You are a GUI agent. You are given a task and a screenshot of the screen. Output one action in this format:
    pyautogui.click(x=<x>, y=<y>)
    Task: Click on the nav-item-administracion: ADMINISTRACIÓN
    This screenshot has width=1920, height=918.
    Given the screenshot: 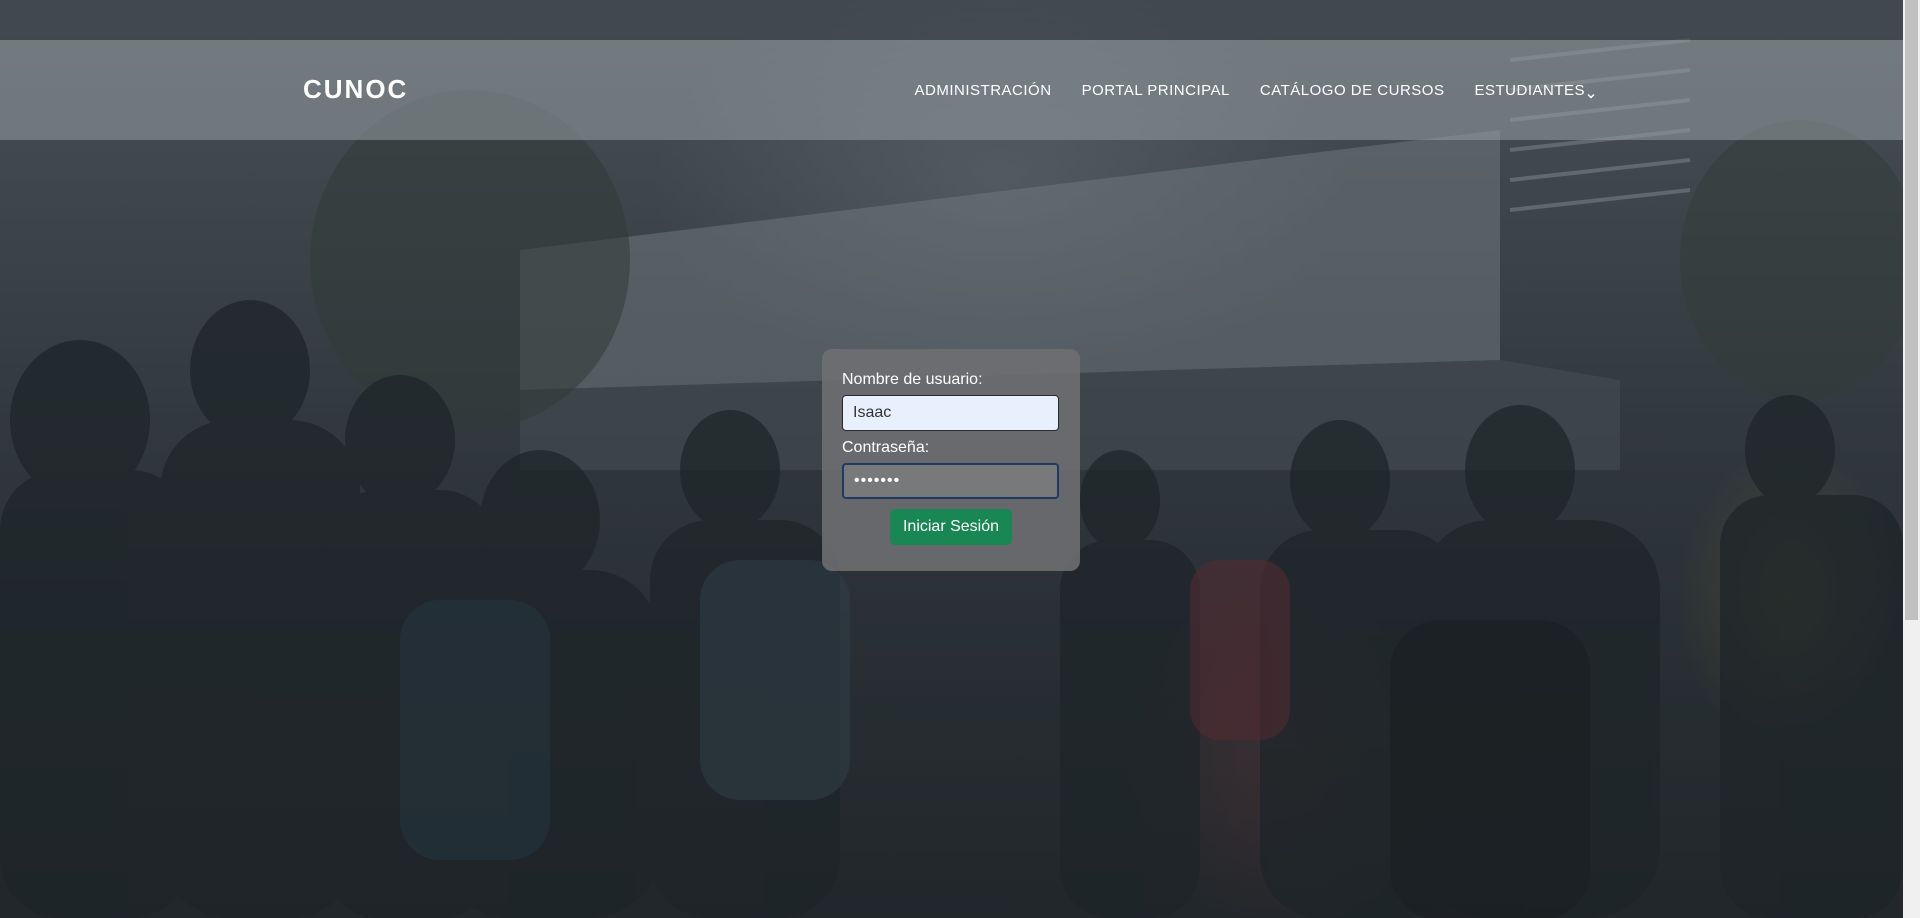 What is the action you would take?
    pyautogui.click(x=983, y=90)
    